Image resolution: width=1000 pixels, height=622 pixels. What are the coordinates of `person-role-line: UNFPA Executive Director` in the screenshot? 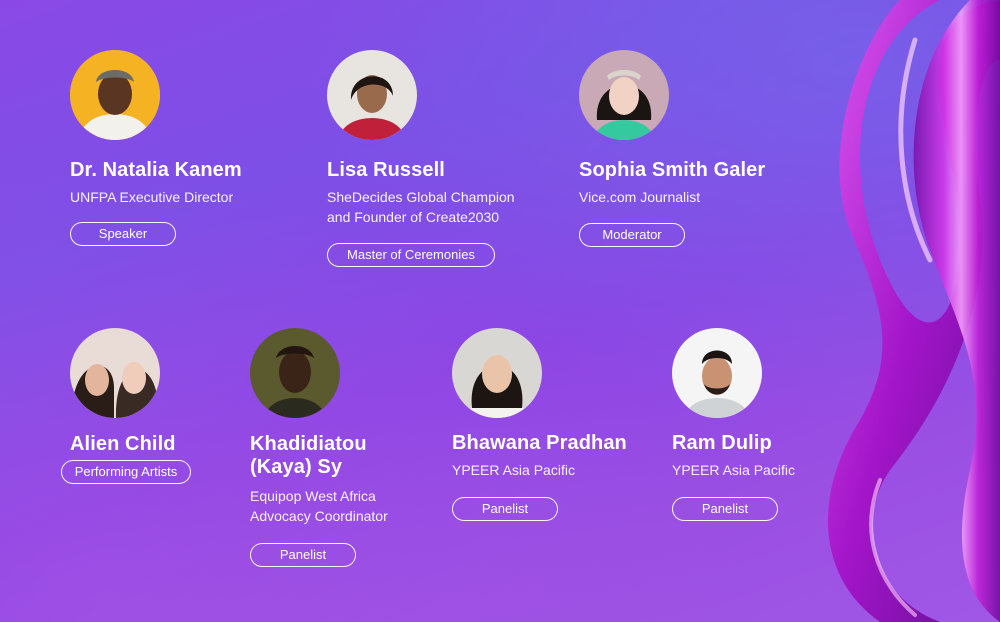 It's located at (152, 197).